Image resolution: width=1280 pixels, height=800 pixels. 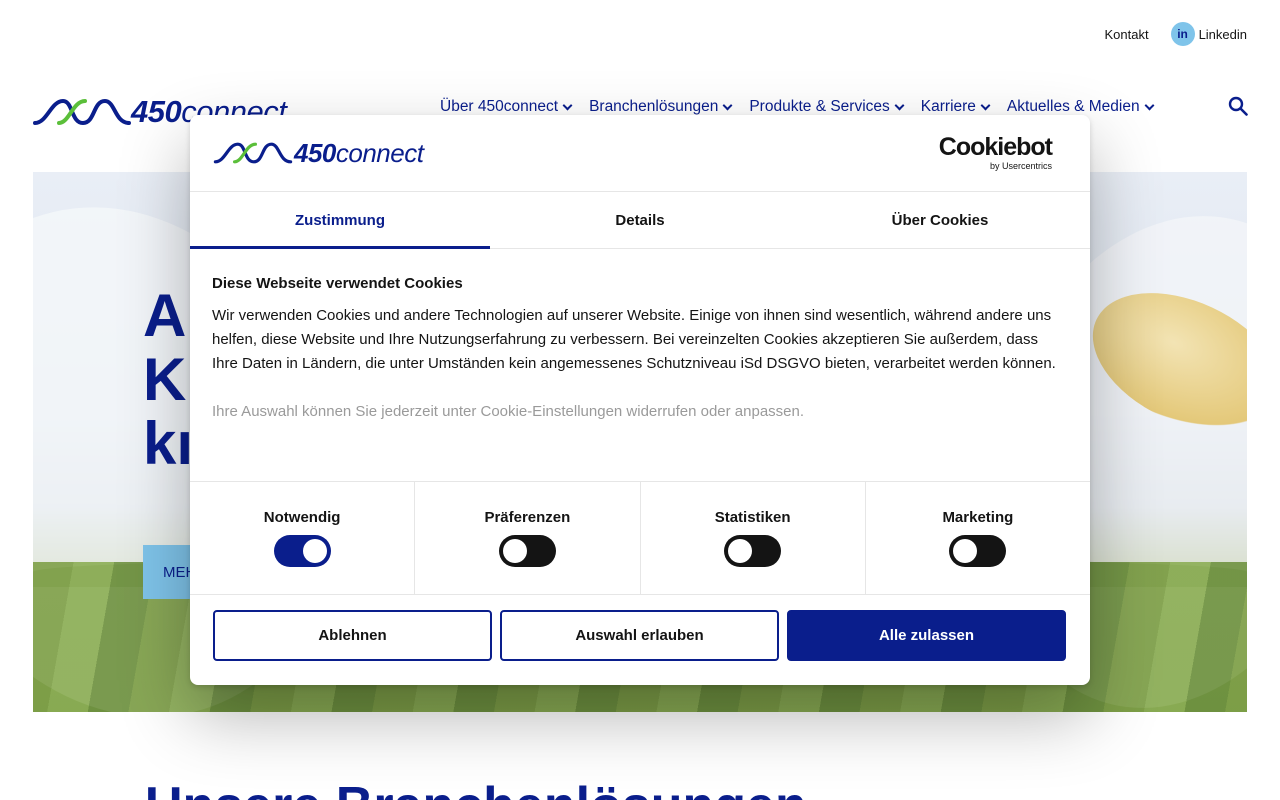 I want to click on nav-item-branchenloesungen: Branchenlösungen, so click(x=661, y=107).